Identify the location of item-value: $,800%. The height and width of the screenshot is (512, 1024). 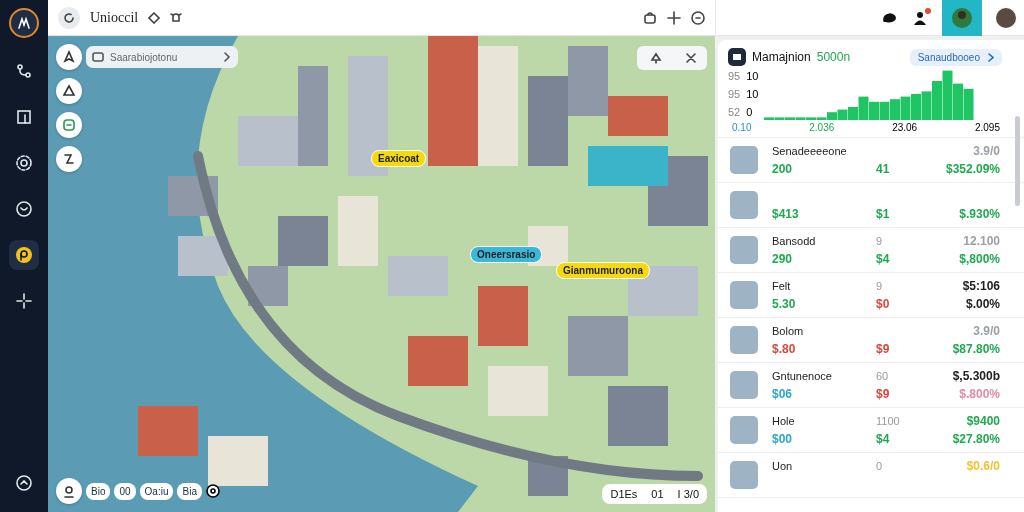
(979, 259).